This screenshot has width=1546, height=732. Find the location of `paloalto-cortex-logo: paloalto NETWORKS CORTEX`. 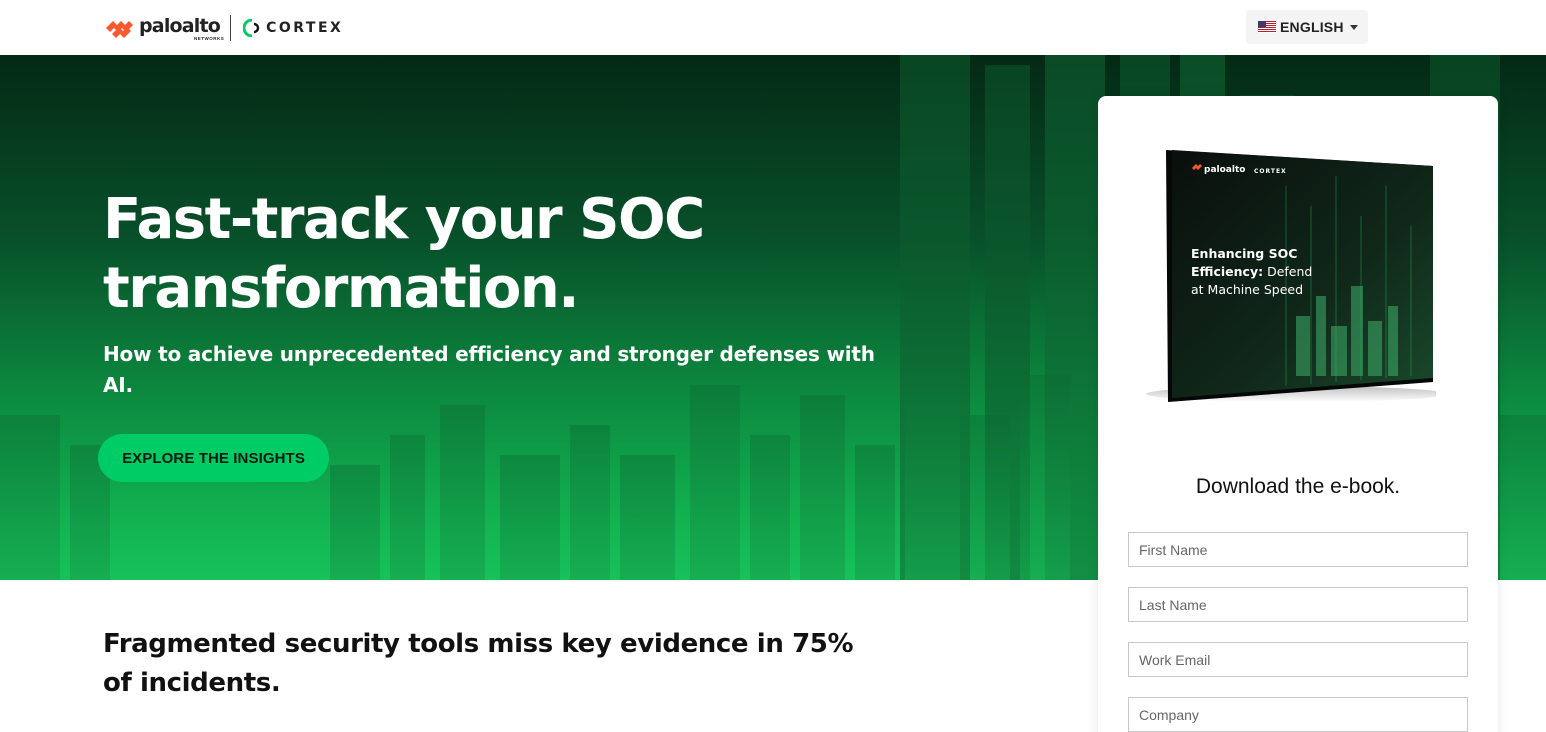

paloalto-cortex-logo: paloalto NETWORKS CORTEX is located at coordinates (223, 28).